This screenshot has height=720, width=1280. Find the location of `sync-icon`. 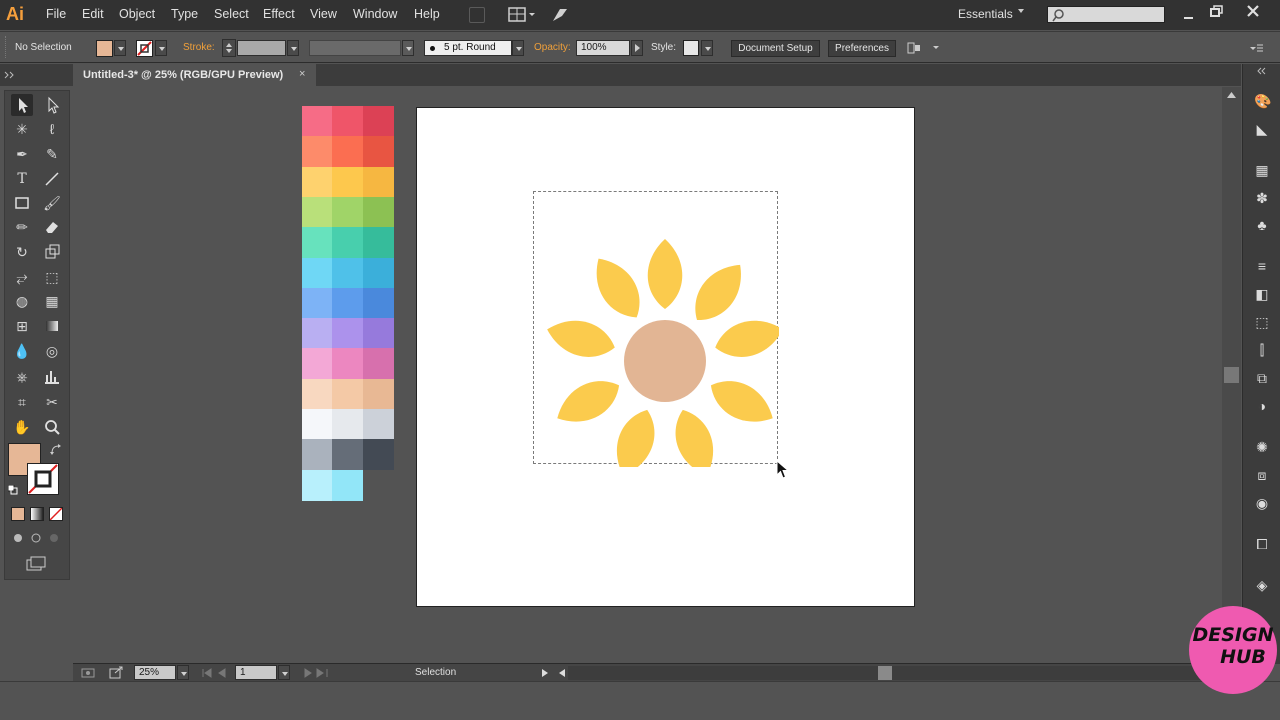

sync-icon is located at coordinates (560, 15).